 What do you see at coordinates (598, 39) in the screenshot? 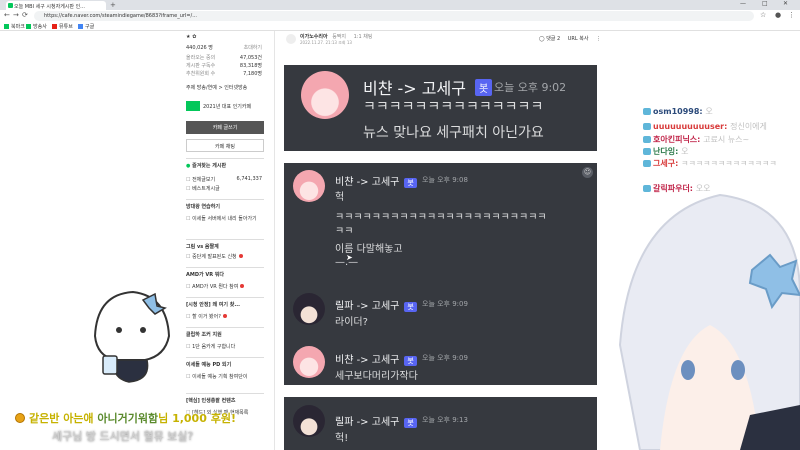
I see `more-icon: ⋮` at bounding box center [598, 39].